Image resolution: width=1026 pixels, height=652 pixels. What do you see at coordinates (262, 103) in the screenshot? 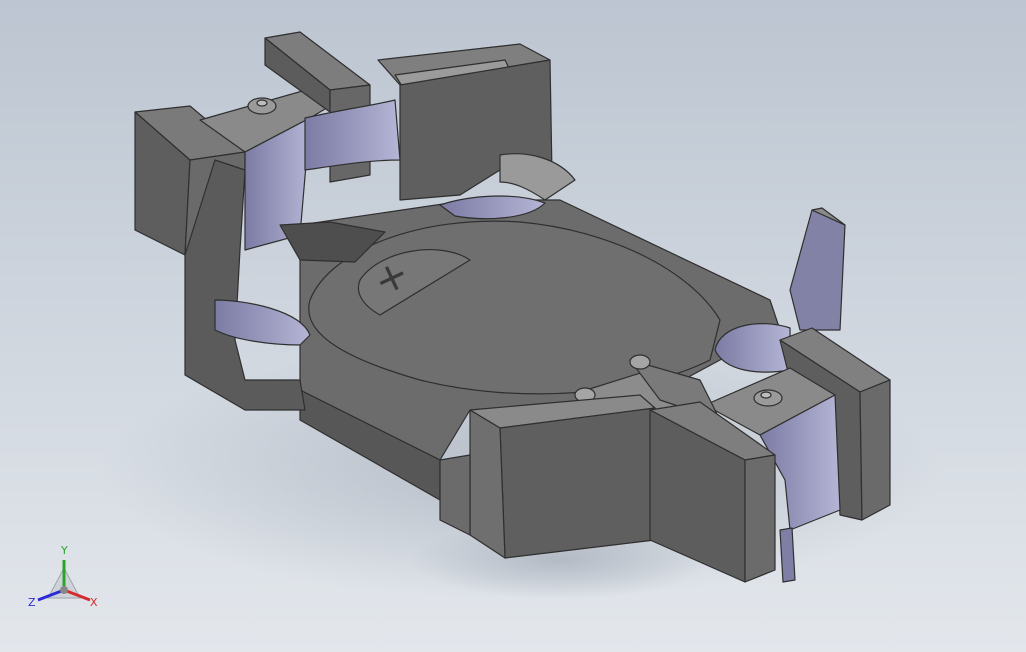
I see `rear-contact-dimple-inner` at bounding box center [262, 103].